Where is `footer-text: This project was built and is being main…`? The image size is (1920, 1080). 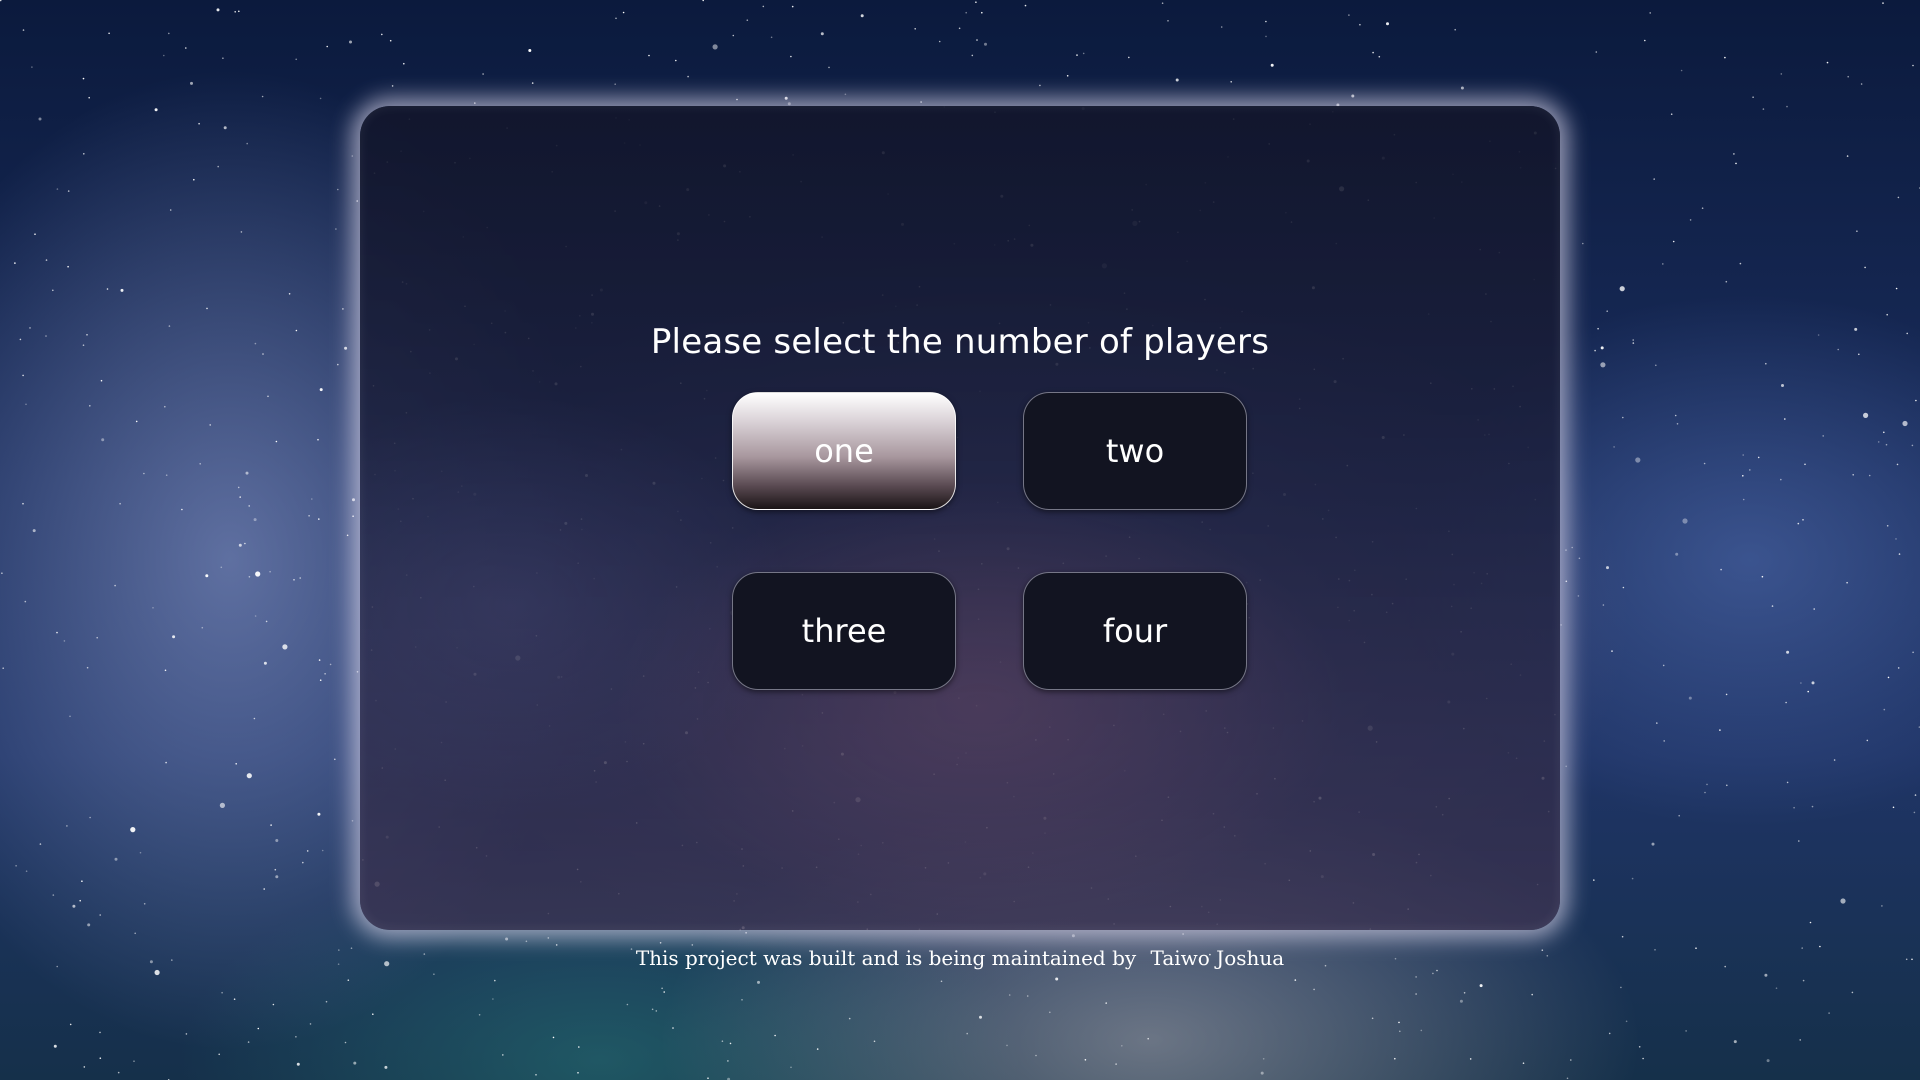
footer-text: This project was built and is being main… is located at coordinates (886, 958).